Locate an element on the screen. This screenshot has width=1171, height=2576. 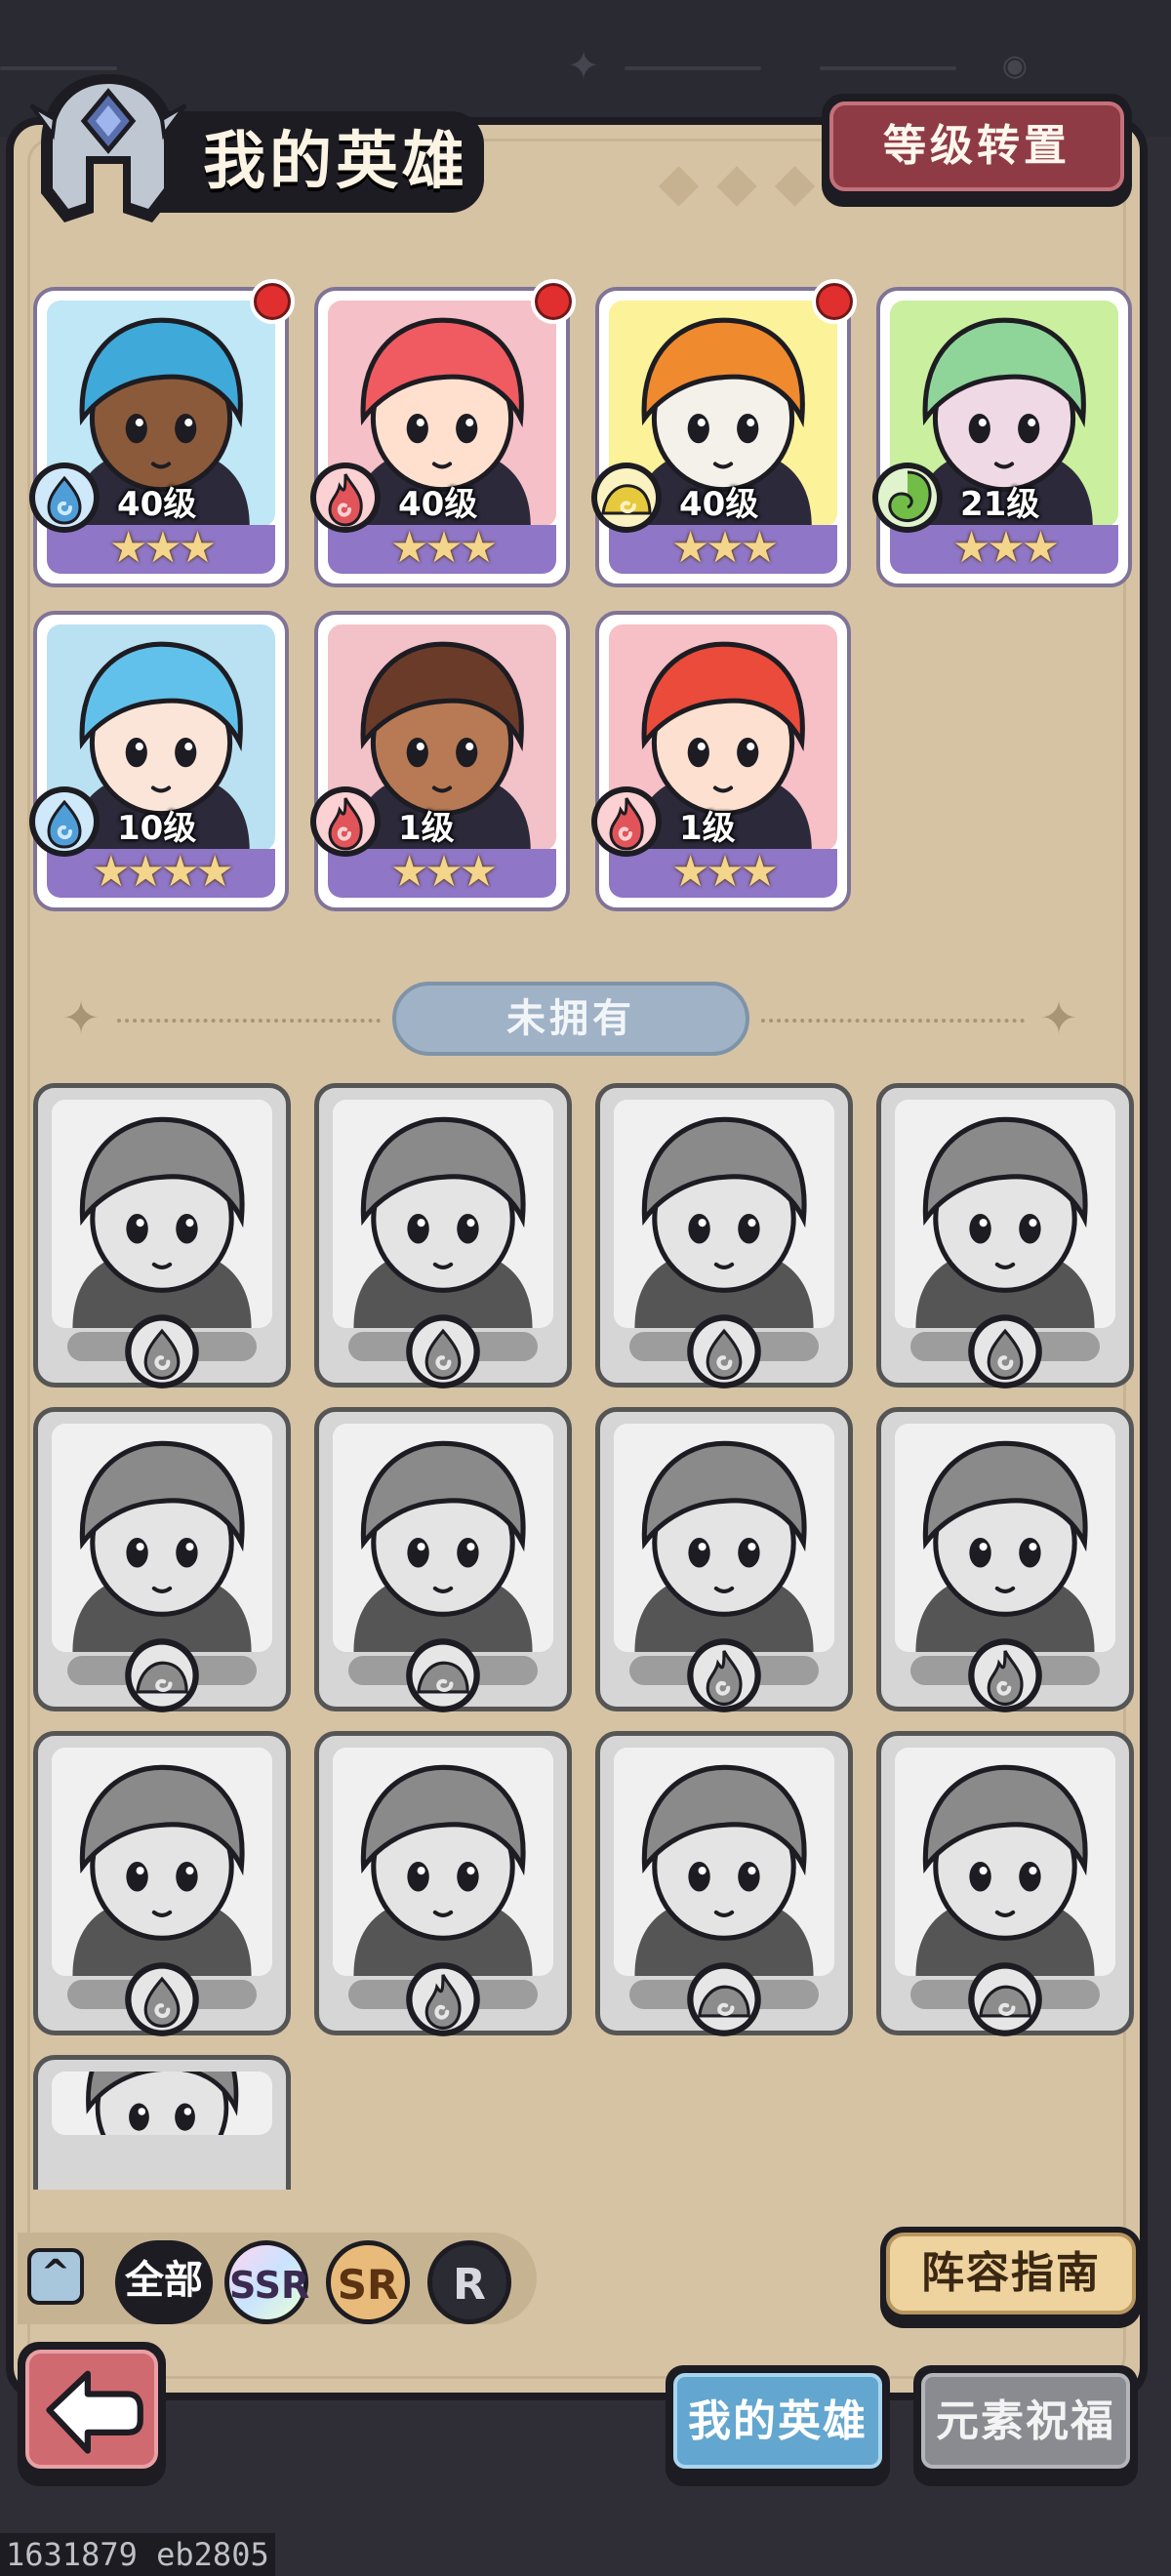
tab-my-heroes: 我的英雄 is located at coordinates (778, 2425).